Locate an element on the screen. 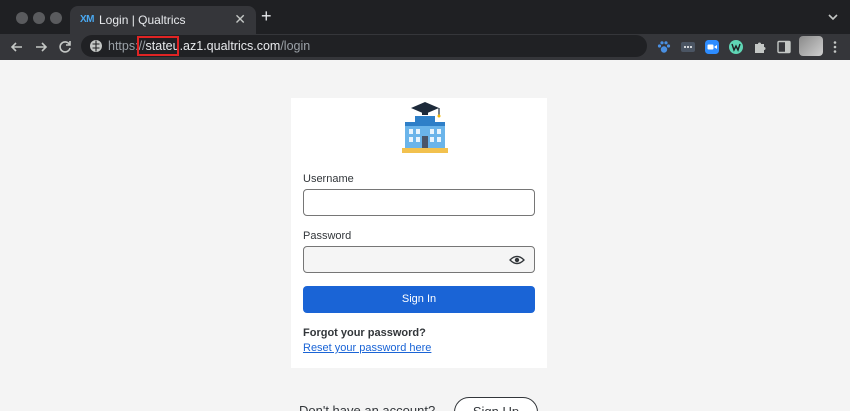 The height and width of the screenshot is (411, 850). username-input is located at coordinates (419, 202).